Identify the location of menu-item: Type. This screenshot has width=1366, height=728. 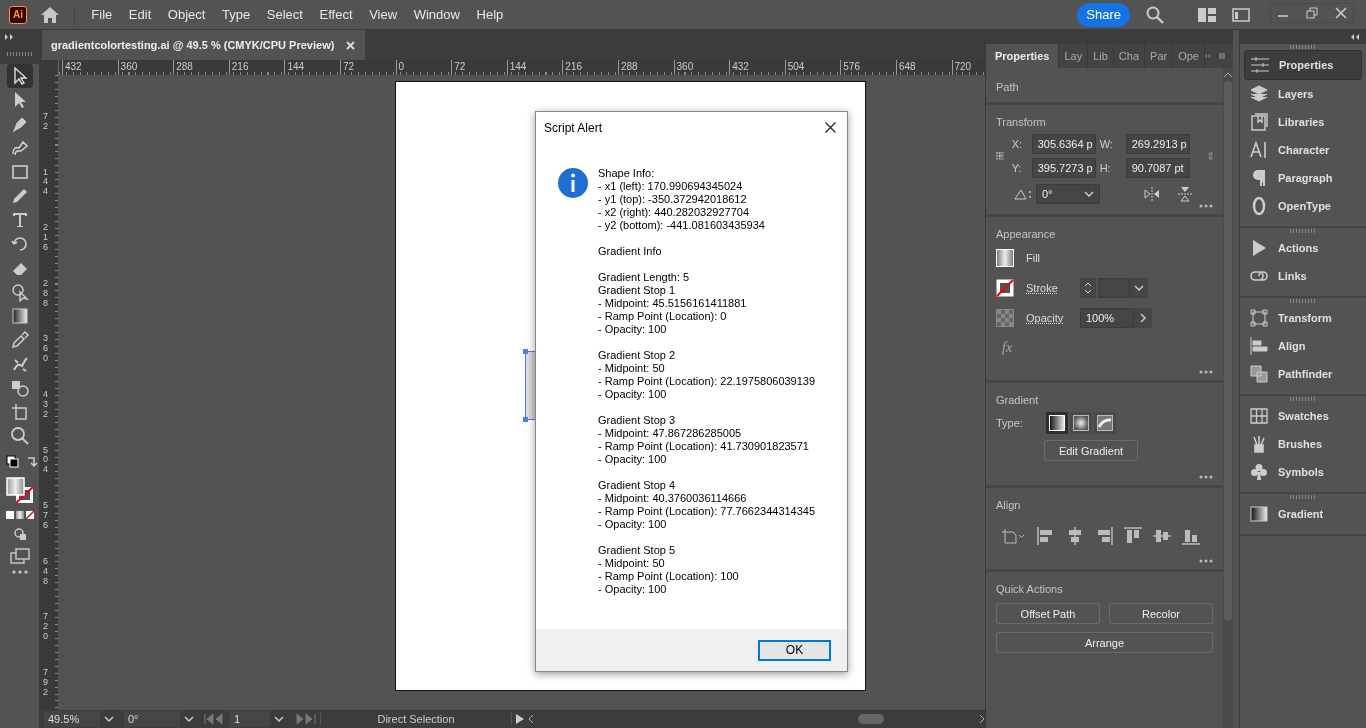
(236, 14).